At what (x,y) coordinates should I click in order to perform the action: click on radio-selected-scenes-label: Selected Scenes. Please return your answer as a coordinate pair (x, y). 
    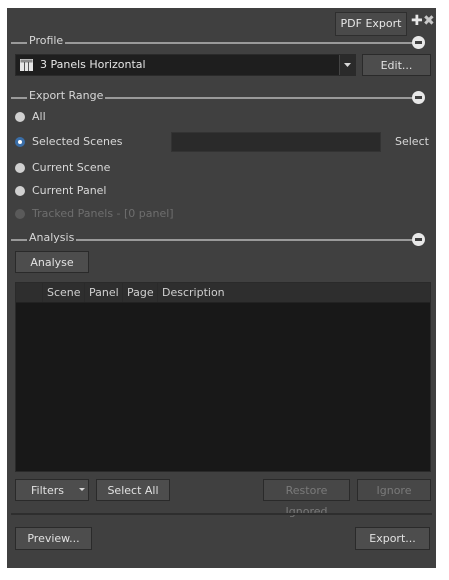
    Looking at the image, I should click on (77, 142).